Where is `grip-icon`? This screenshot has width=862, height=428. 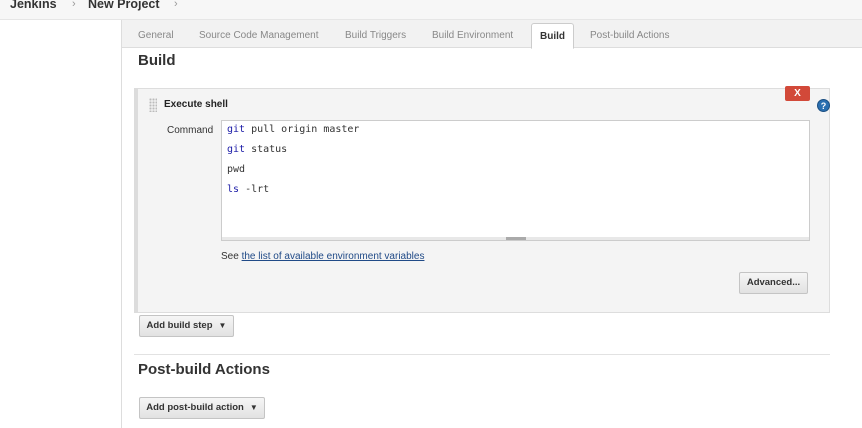 grip-icon is located at coordinates (516, 238).